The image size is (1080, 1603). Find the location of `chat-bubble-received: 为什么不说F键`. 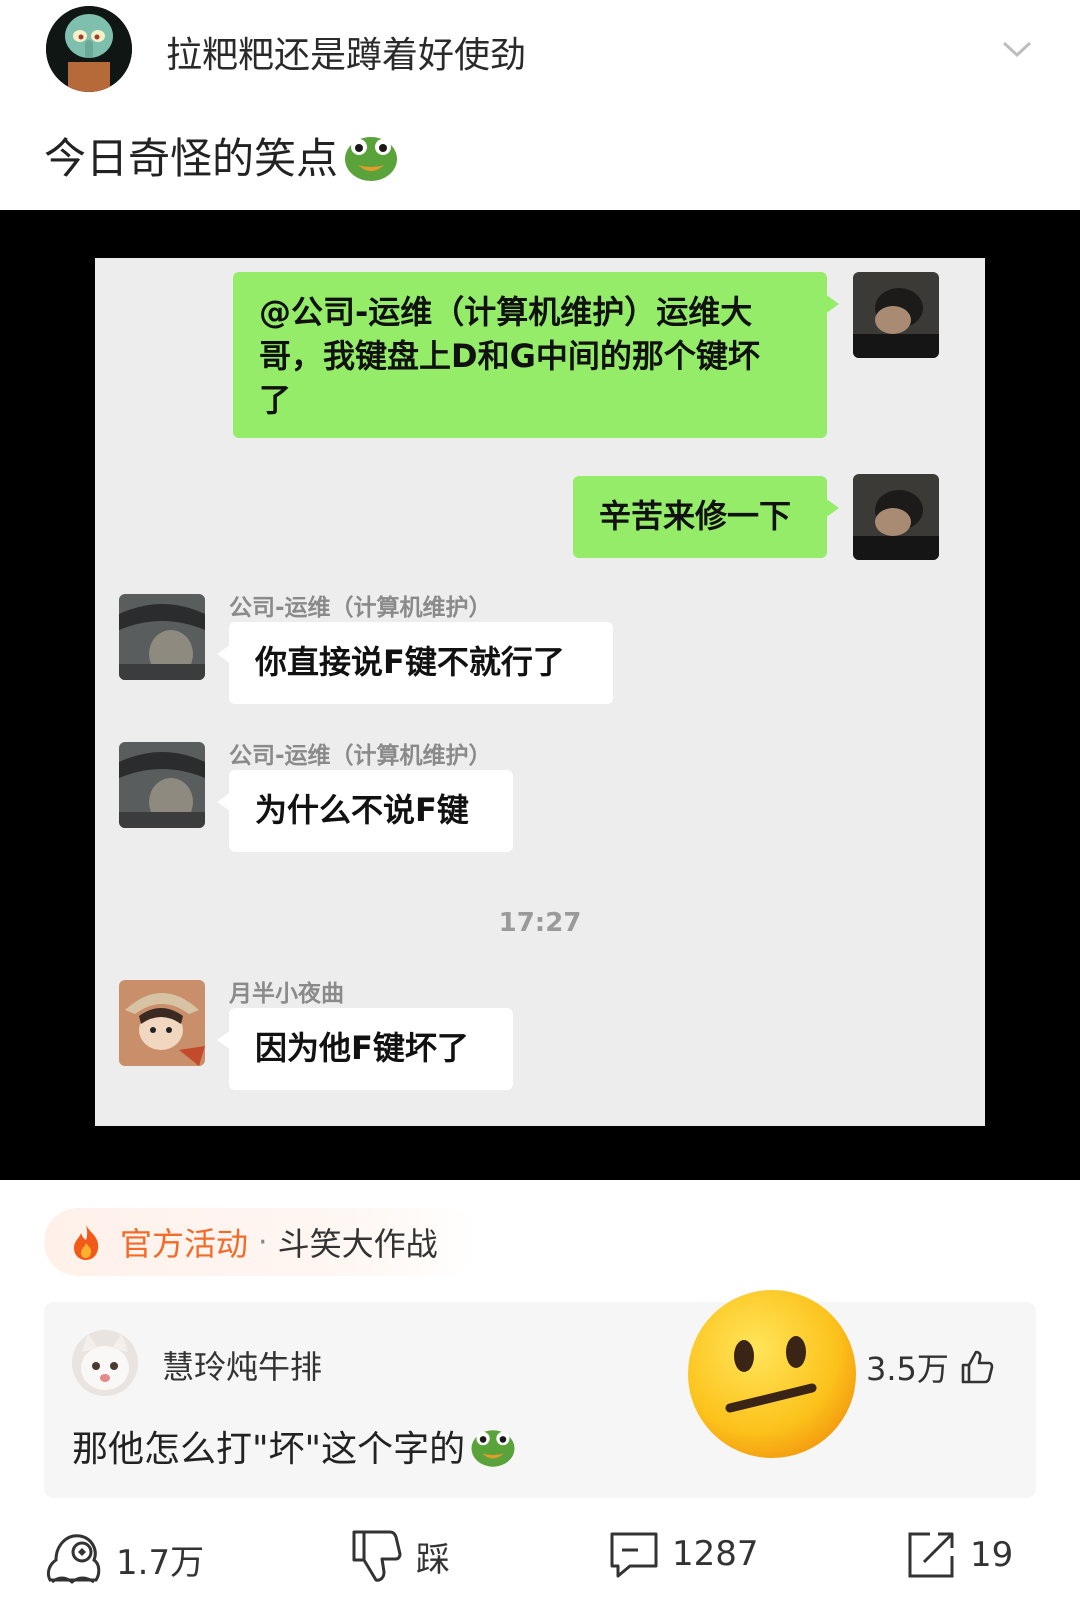

chat-bubble-received: 为什么不说F键 is located at coordinates (365, 811).